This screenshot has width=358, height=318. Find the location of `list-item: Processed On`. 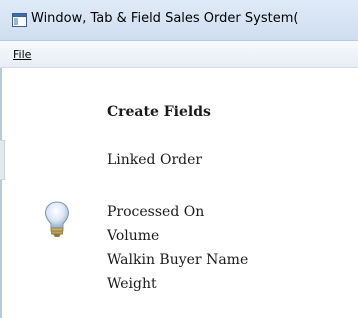

list-item: Processed On is located at coordinates (156, 212).